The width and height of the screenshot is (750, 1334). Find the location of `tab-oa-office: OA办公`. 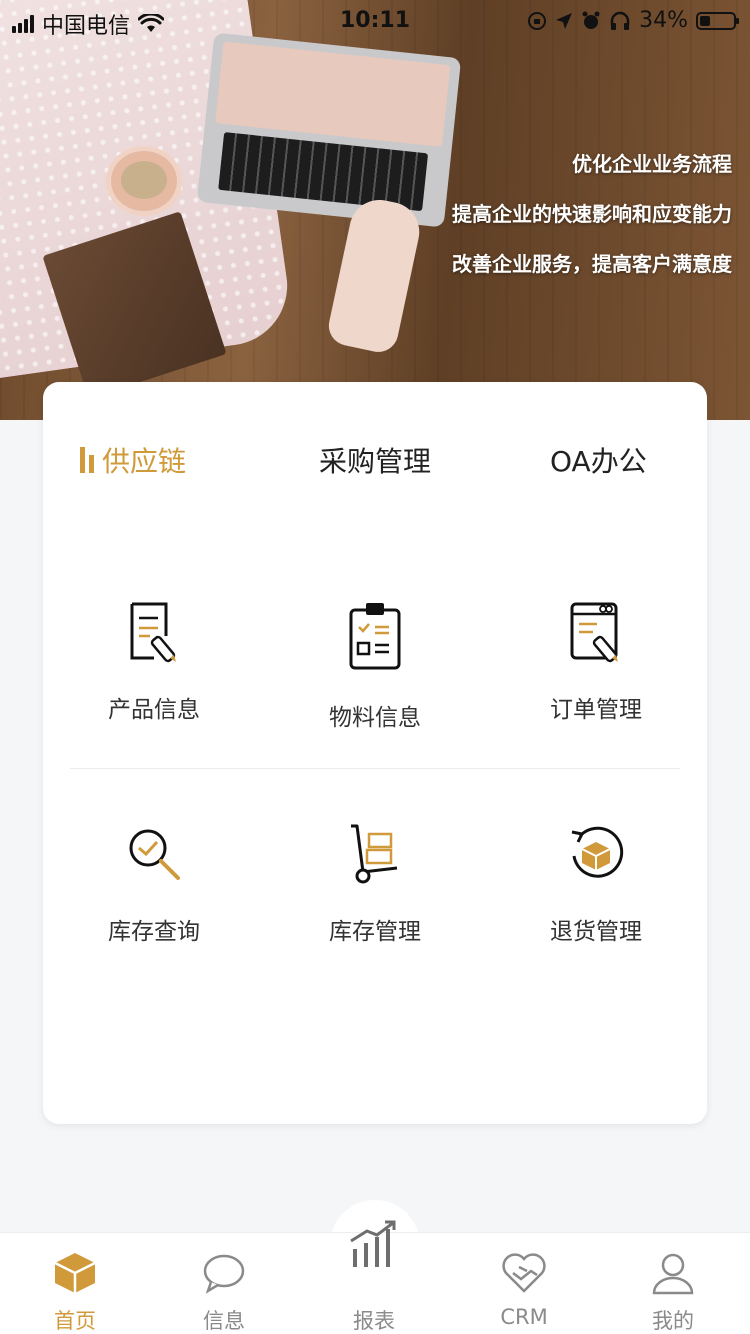

tab-oa-office: OA办公 is located at coordinates (598, 460).